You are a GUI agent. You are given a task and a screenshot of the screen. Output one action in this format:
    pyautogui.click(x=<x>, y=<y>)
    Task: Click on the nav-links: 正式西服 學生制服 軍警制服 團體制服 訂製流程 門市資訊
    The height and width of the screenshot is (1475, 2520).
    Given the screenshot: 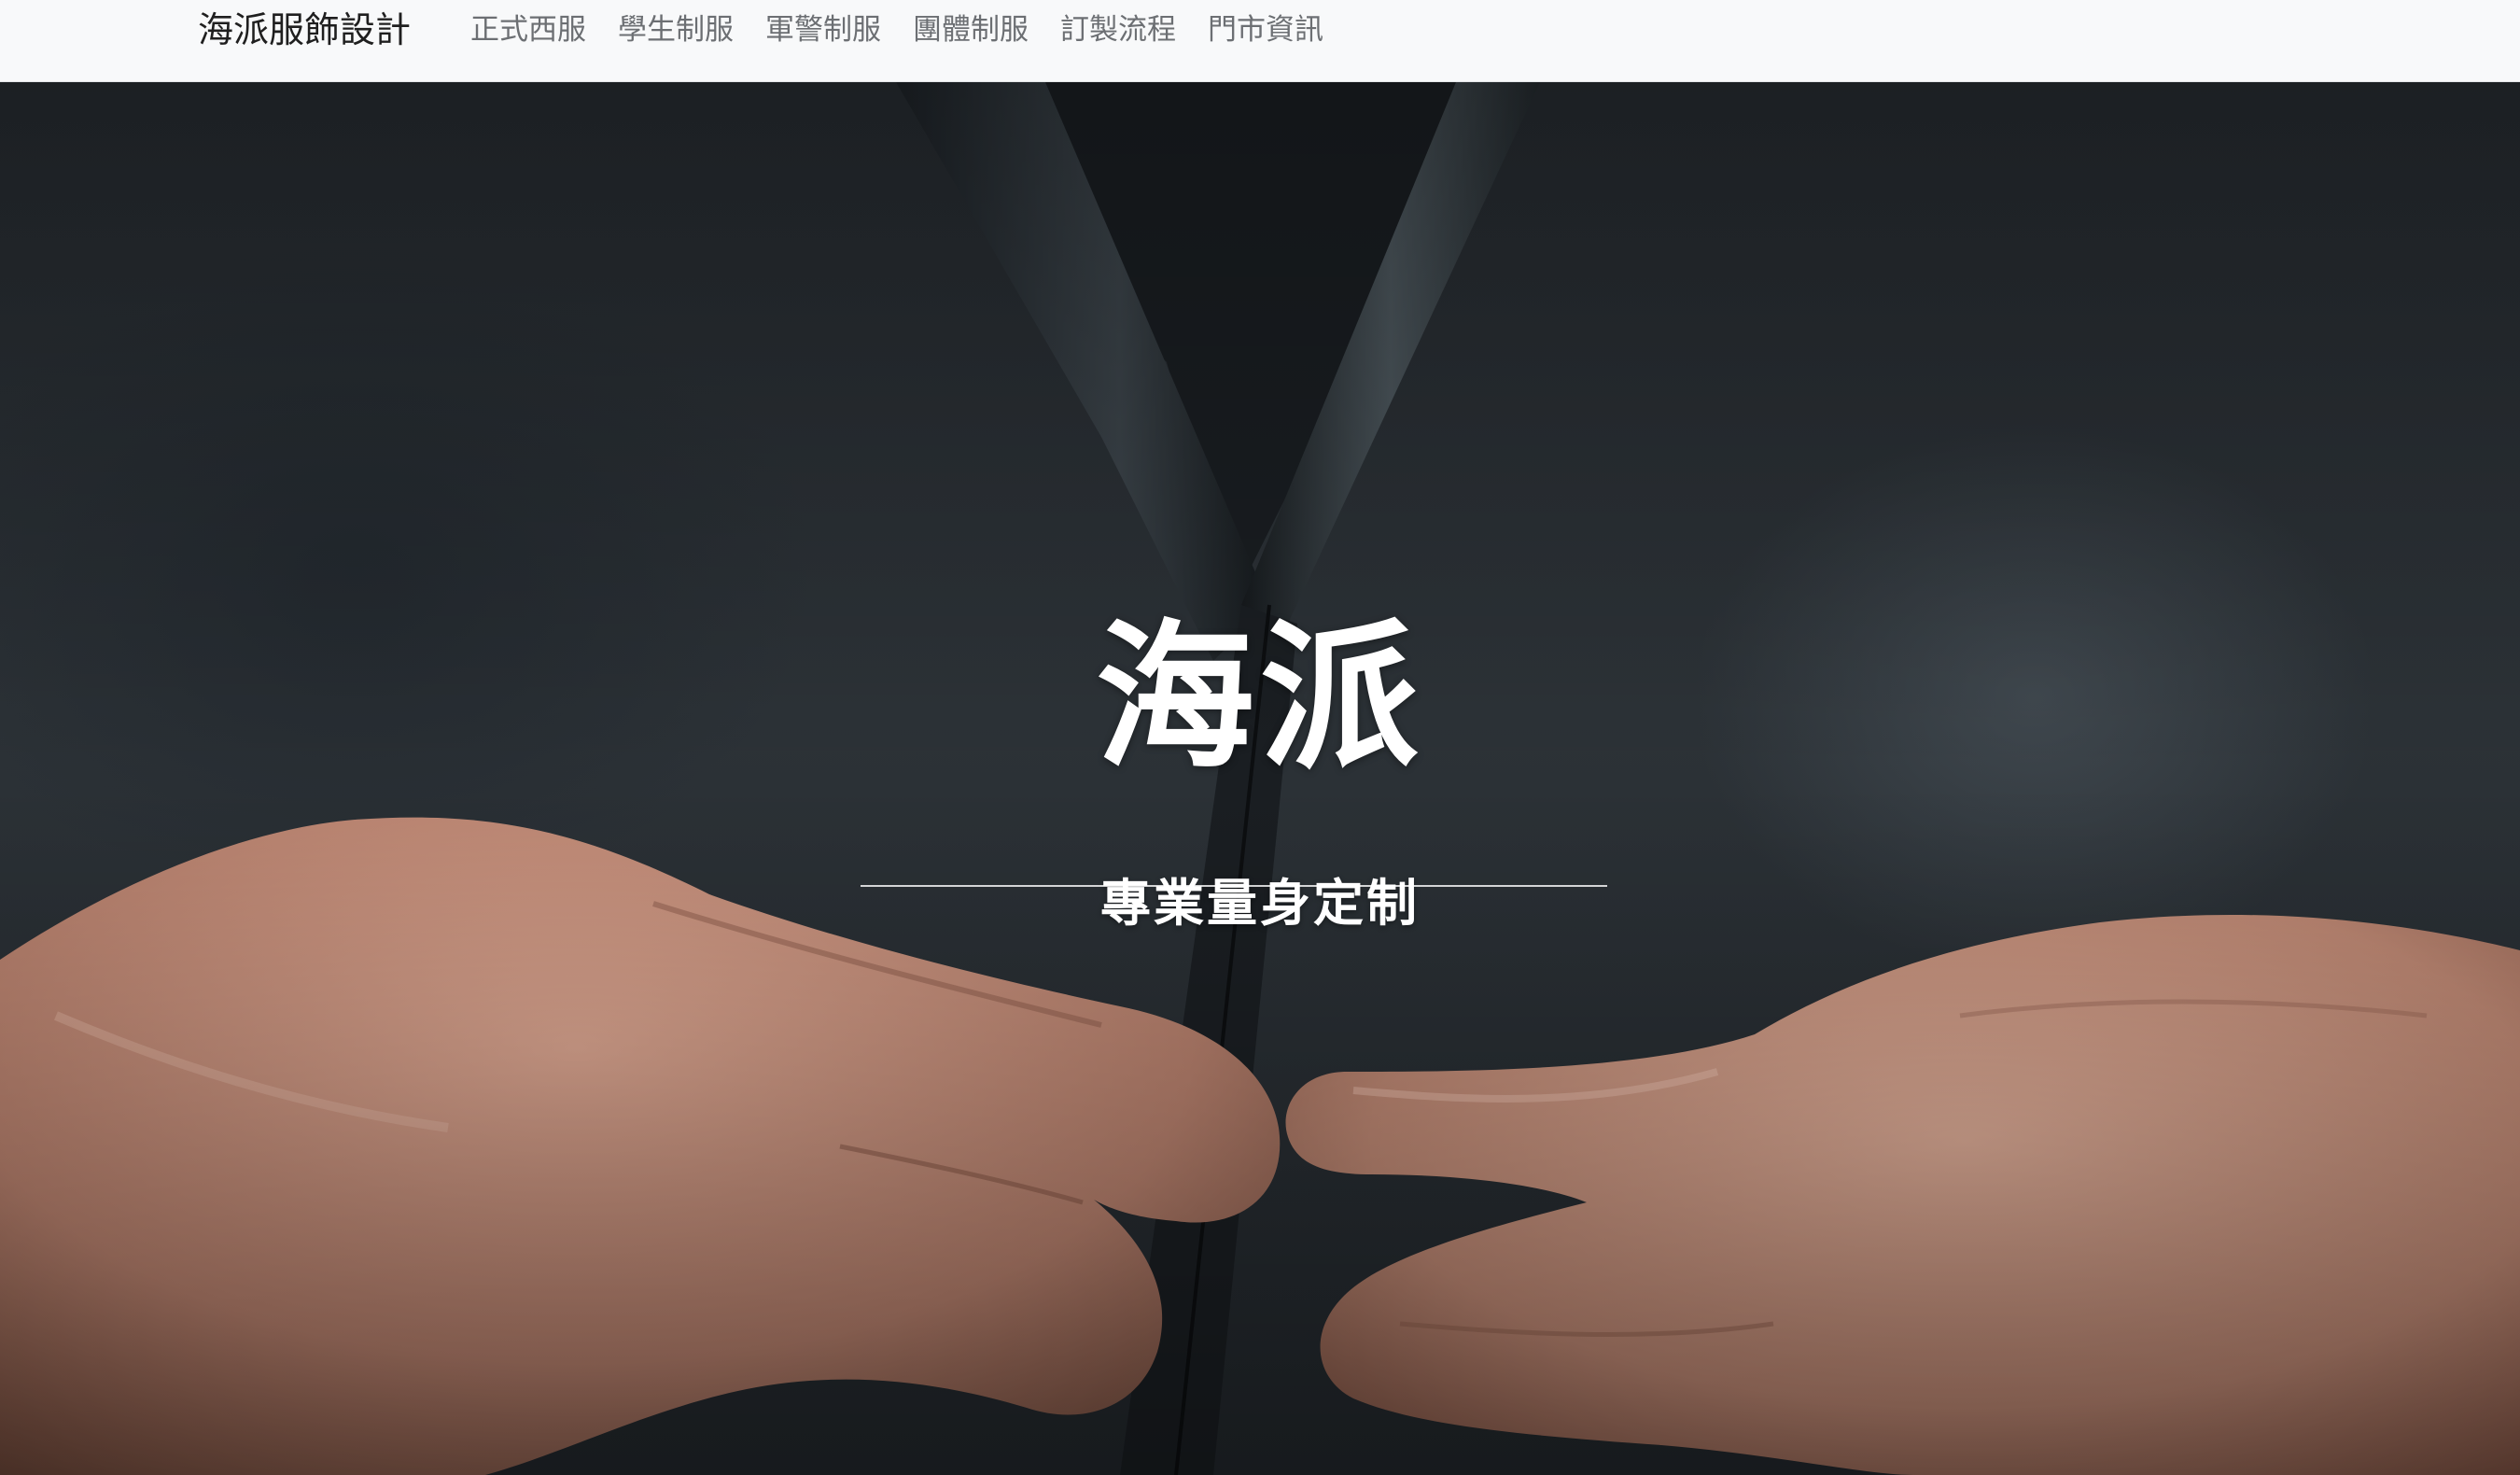 What is the action you would take?
    pyautogui.click(x=896, y=30)
    